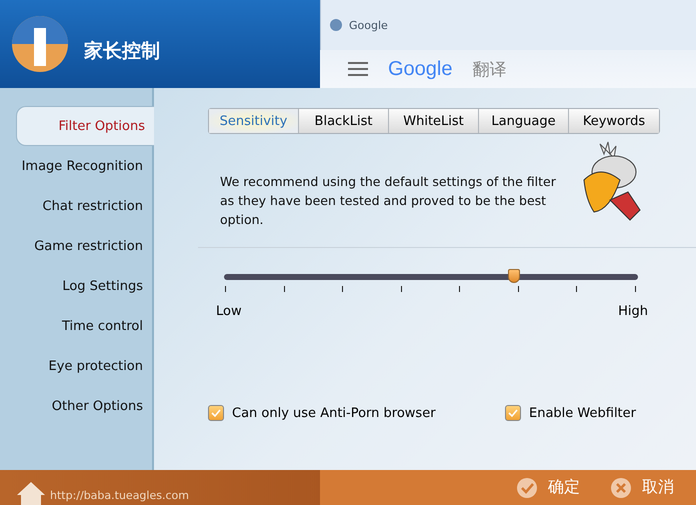 The width and height of the screenshot is (696, 505). I want to click on tab: BlackList, so click(344, 121).